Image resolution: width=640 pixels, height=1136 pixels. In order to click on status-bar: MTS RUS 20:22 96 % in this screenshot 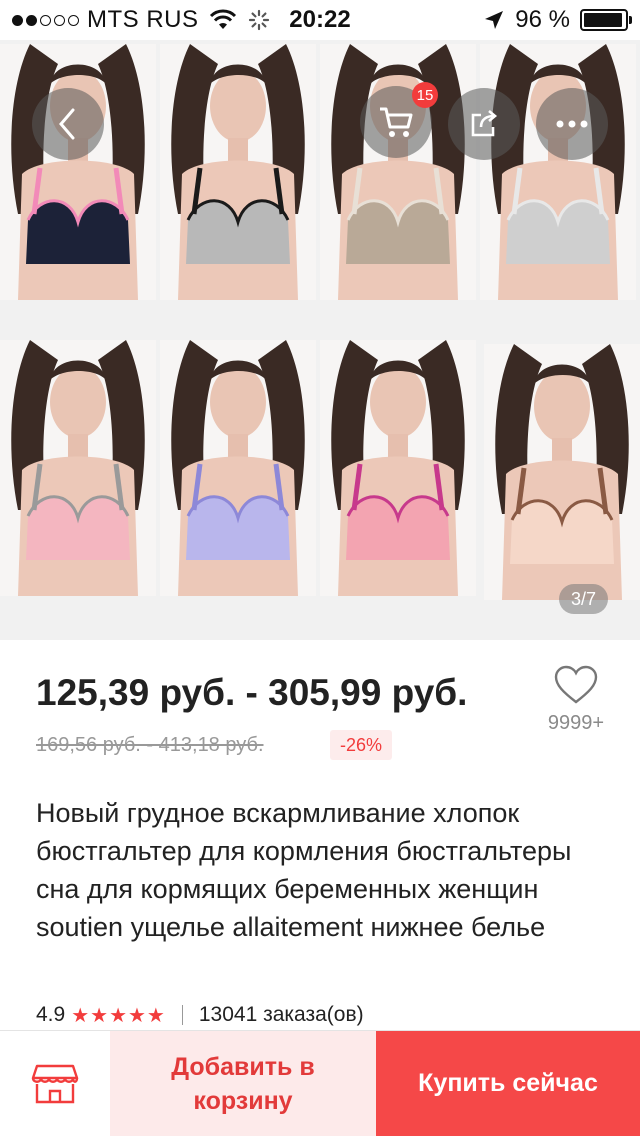, I will do `click(320, 20)`.